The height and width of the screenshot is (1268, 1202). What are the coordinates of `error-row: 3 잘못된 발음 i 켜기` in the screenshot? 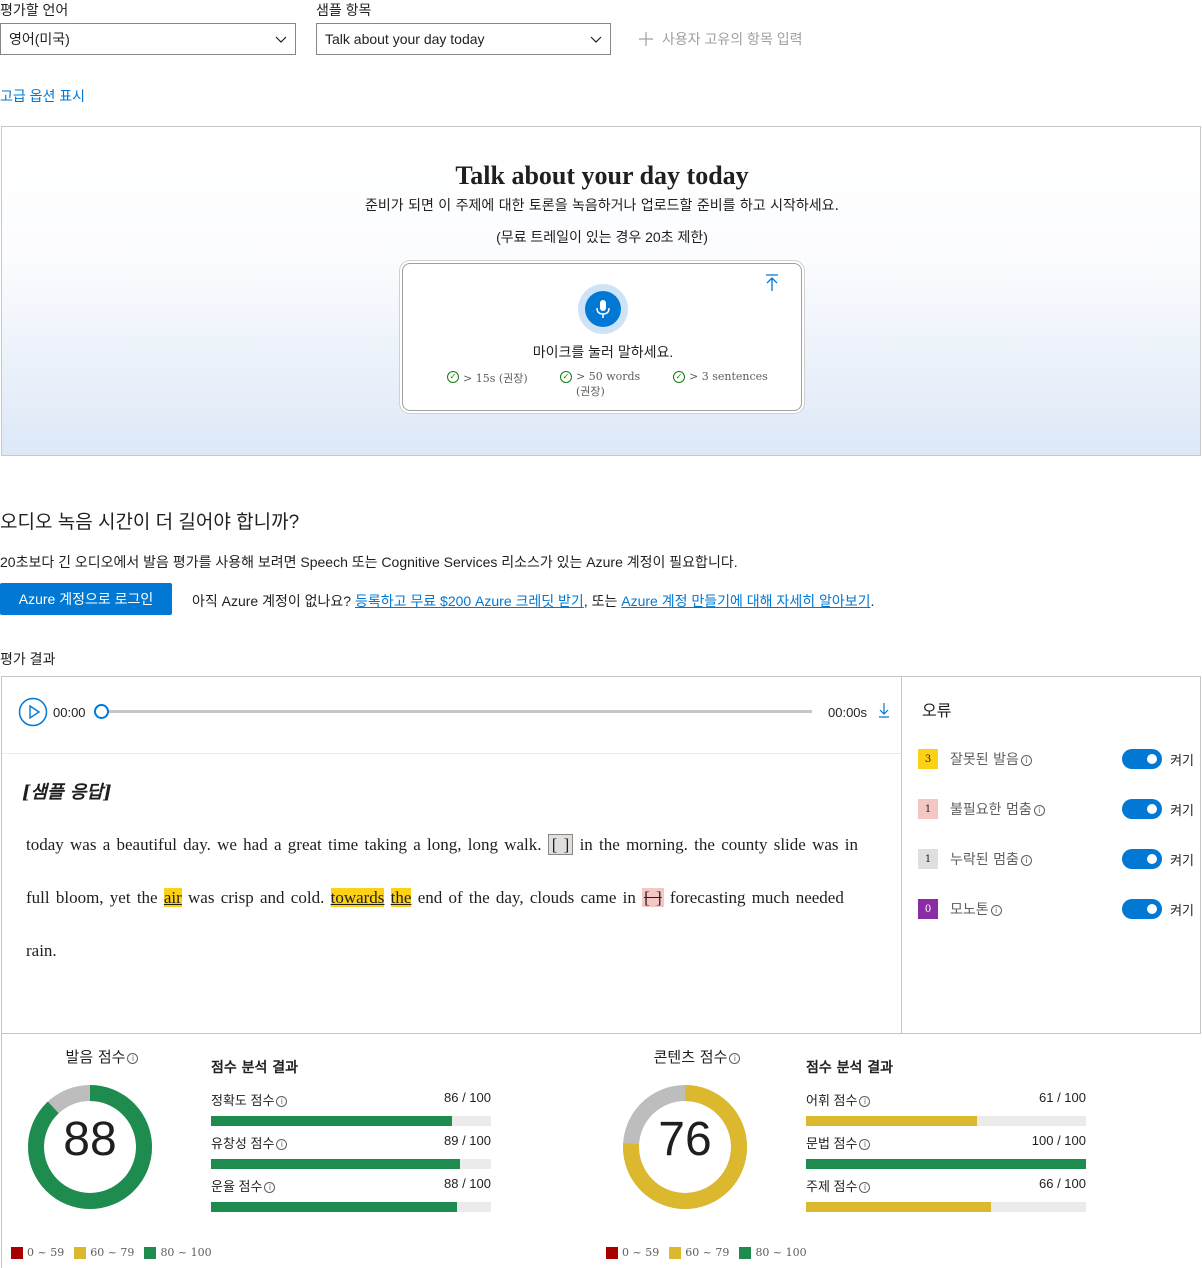 It's located at (1056, 759).